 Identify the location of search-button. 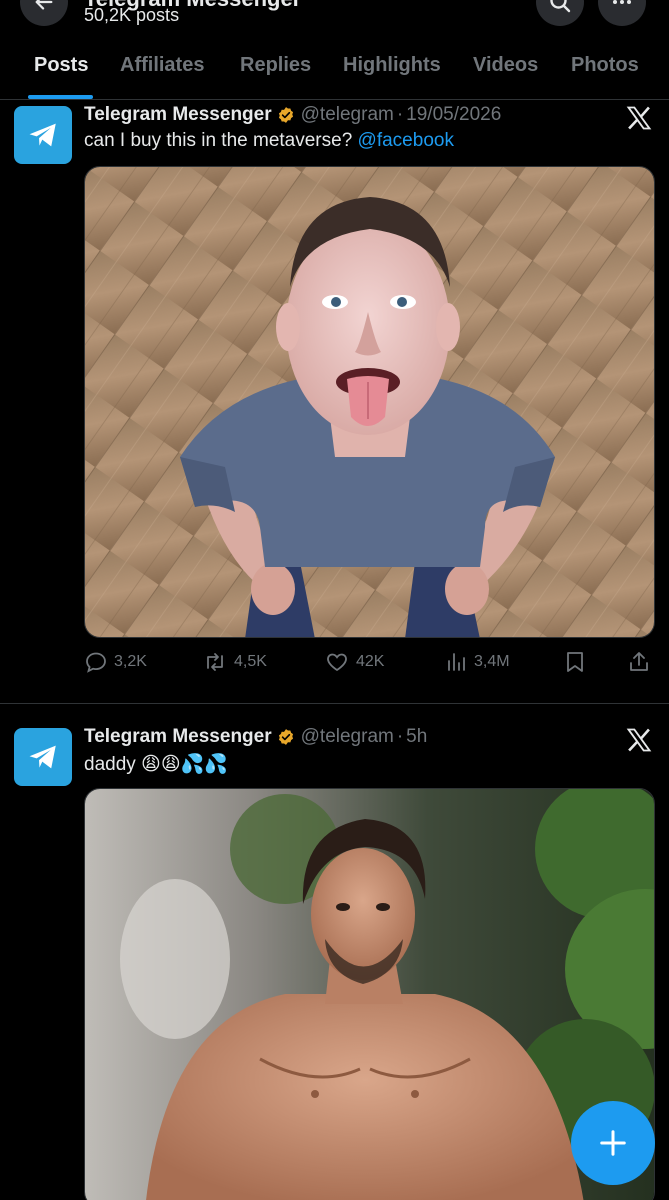
(560, 13).